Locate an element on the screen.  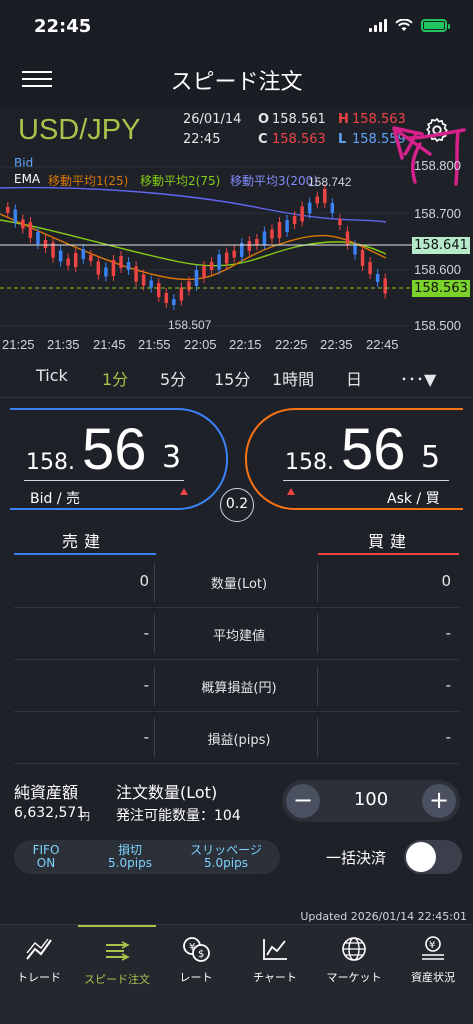
sell-position-header: 売建 is located at coordinates (84, 541).